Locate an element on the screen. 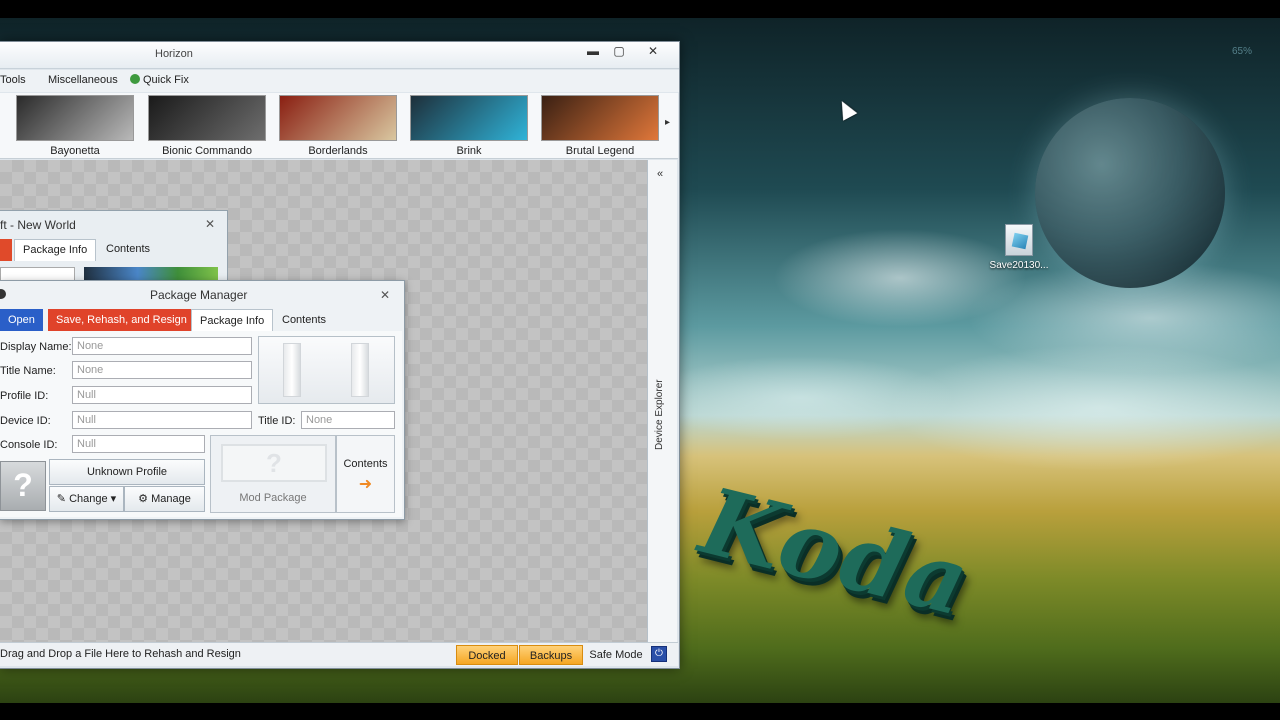 This screenshot has height=720, width=1280. safe-mode-button: Safe Mode is located at coordinates (616, 655).